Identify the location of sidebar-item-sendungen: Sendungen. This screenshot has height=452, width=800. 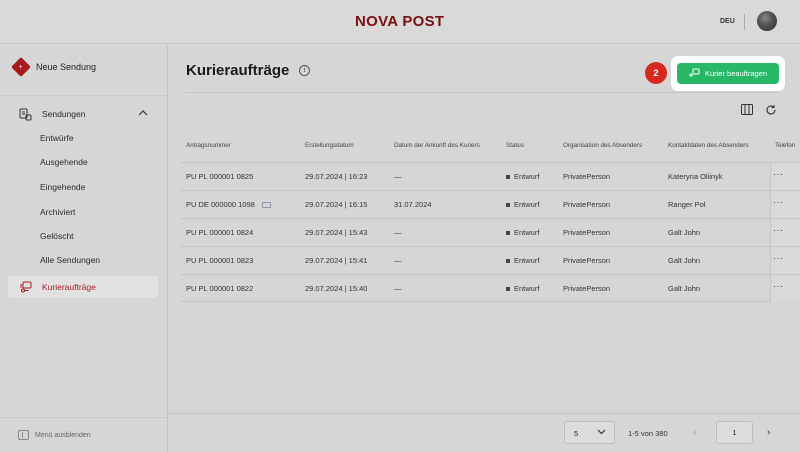
(83, 114).